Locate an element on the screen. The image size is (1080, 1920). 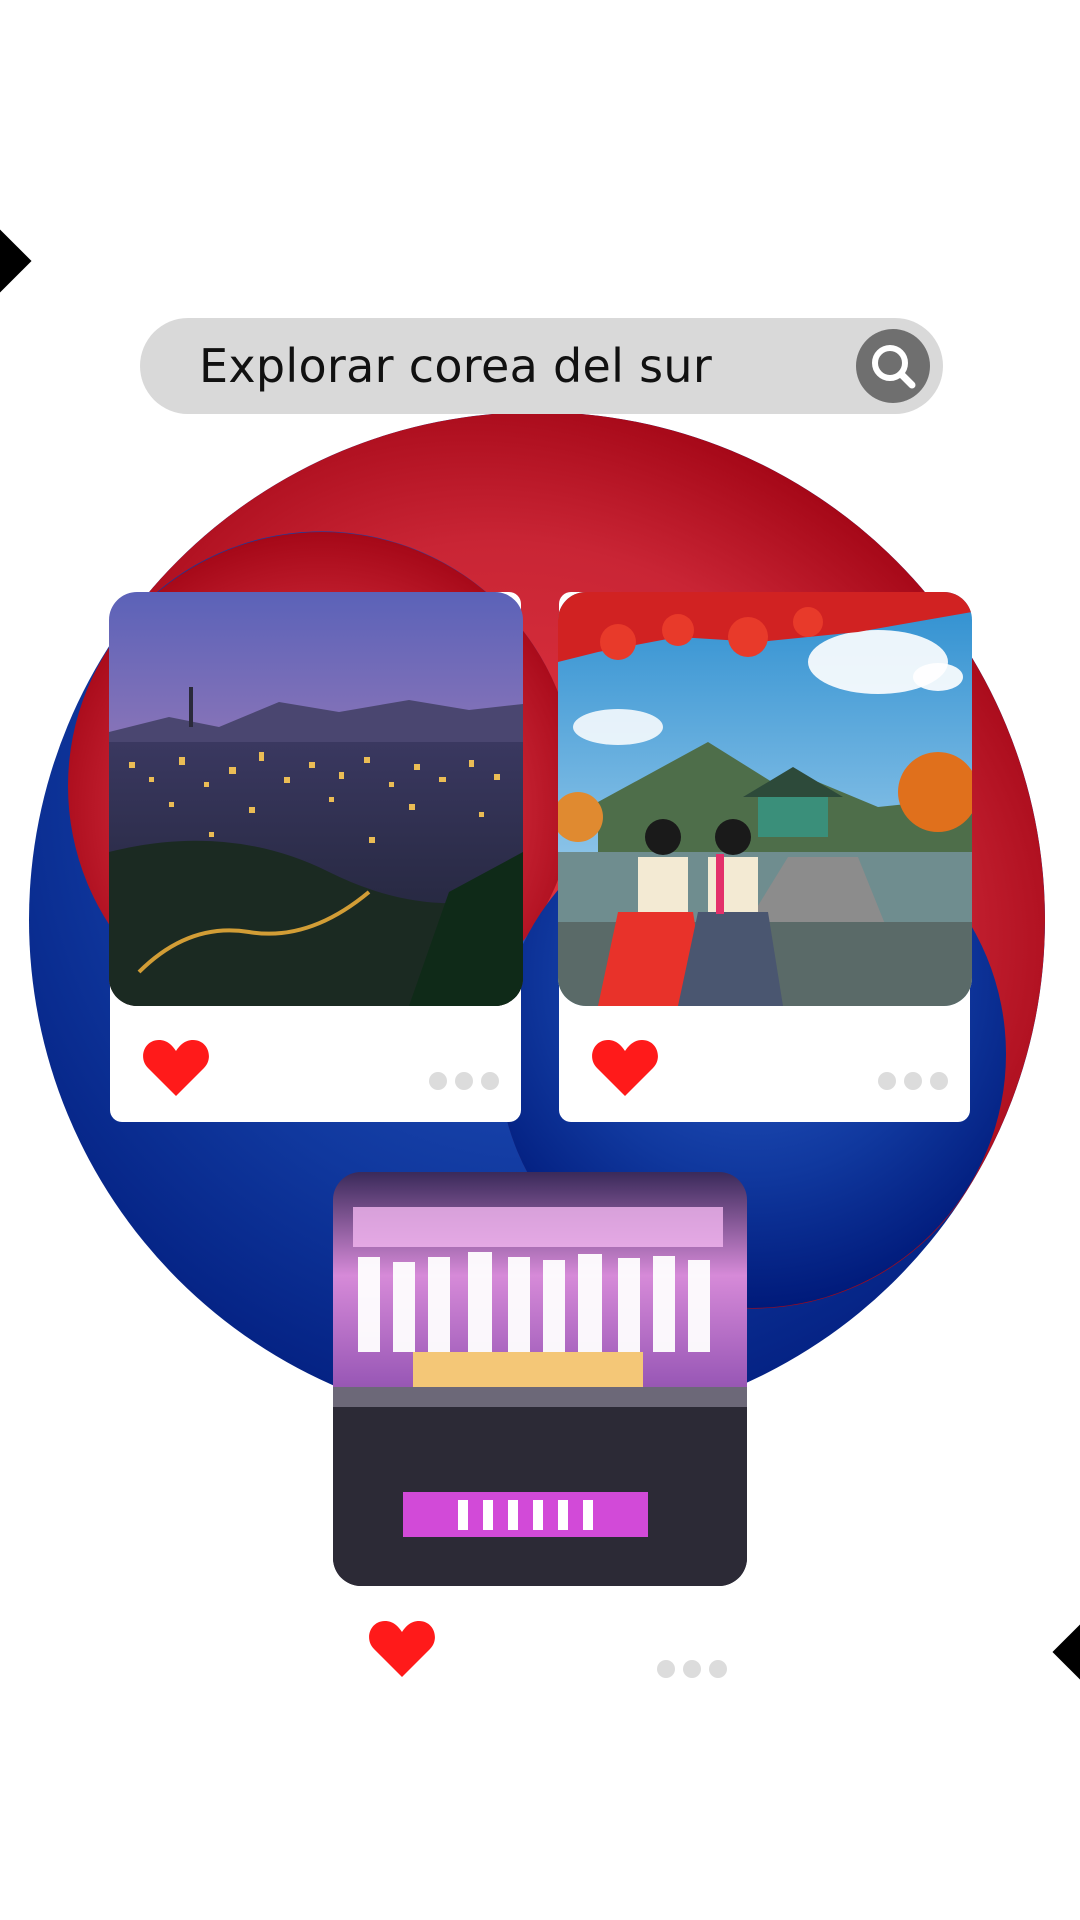
post-card-hanbok is located at coordinates (765, 857).